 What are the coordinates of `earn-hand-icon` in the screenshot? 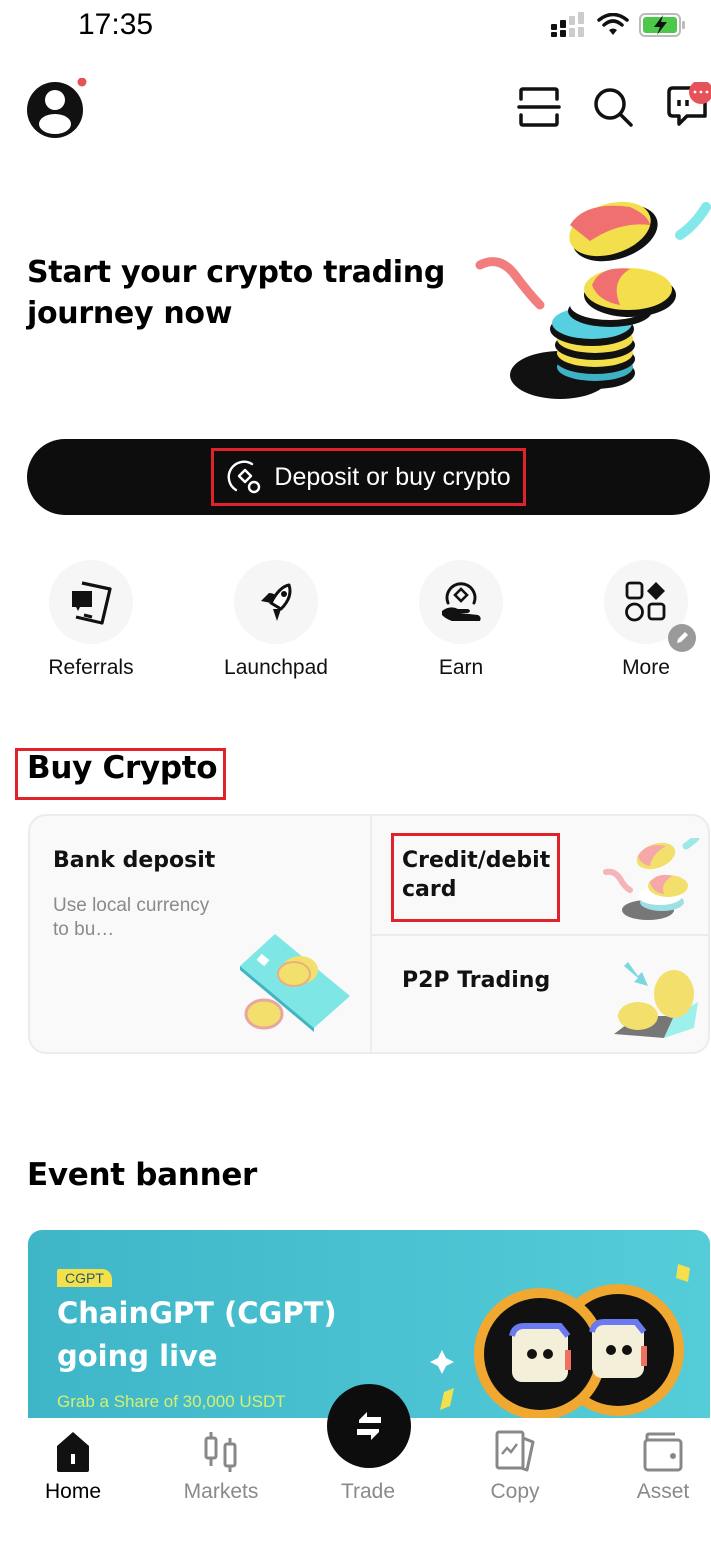 It's located at (461, 601).